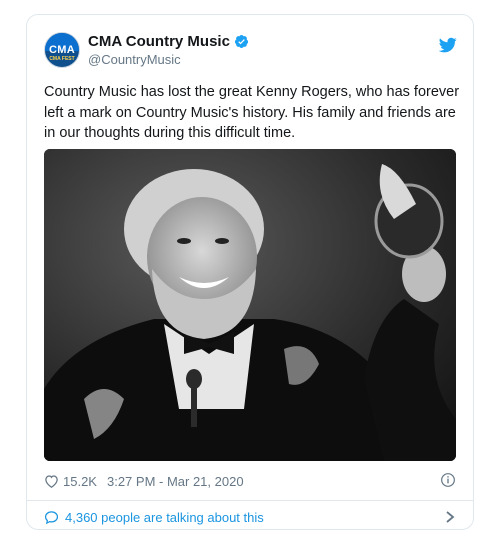 The width and height of the screenshot is (502, 544). Describe the element at coordinates (241, 41) in the screenshot. I see `verified-badge-icon` at that location.